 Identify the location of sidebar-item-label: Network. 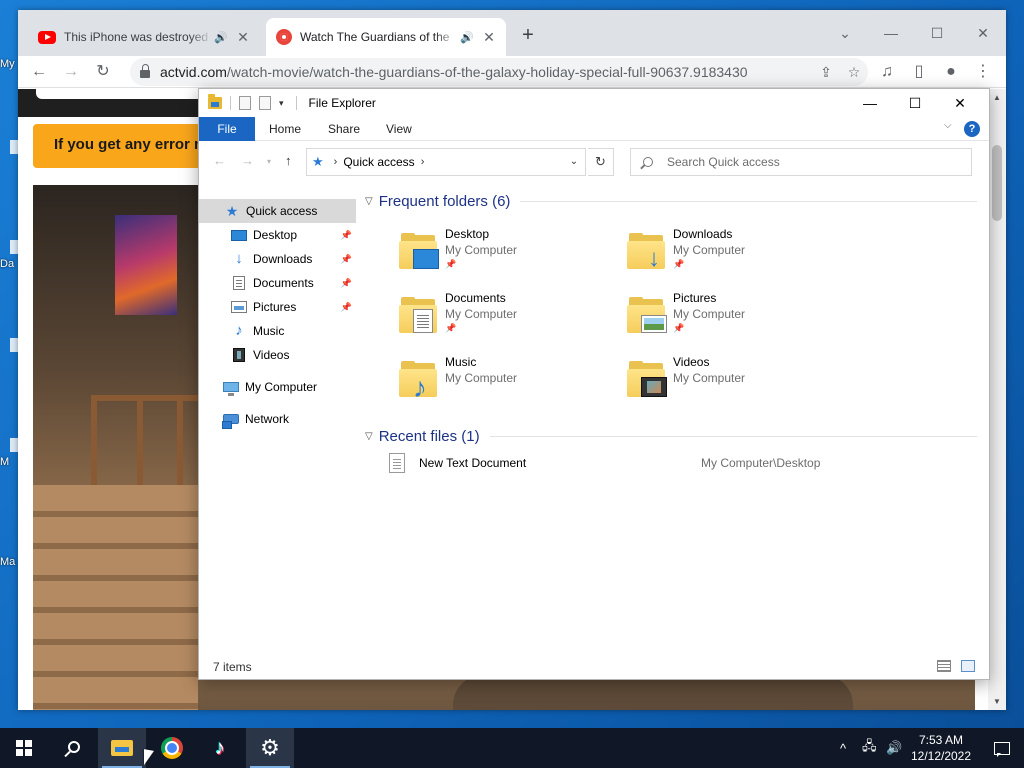
(267, 419).